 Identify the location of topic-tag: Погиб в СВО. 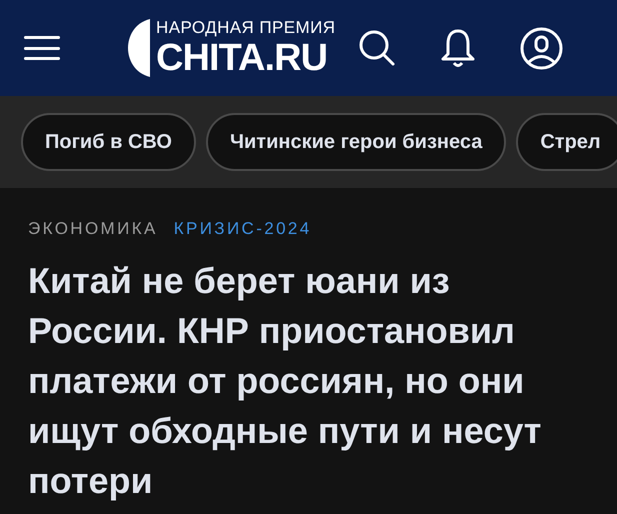
(108, 142).